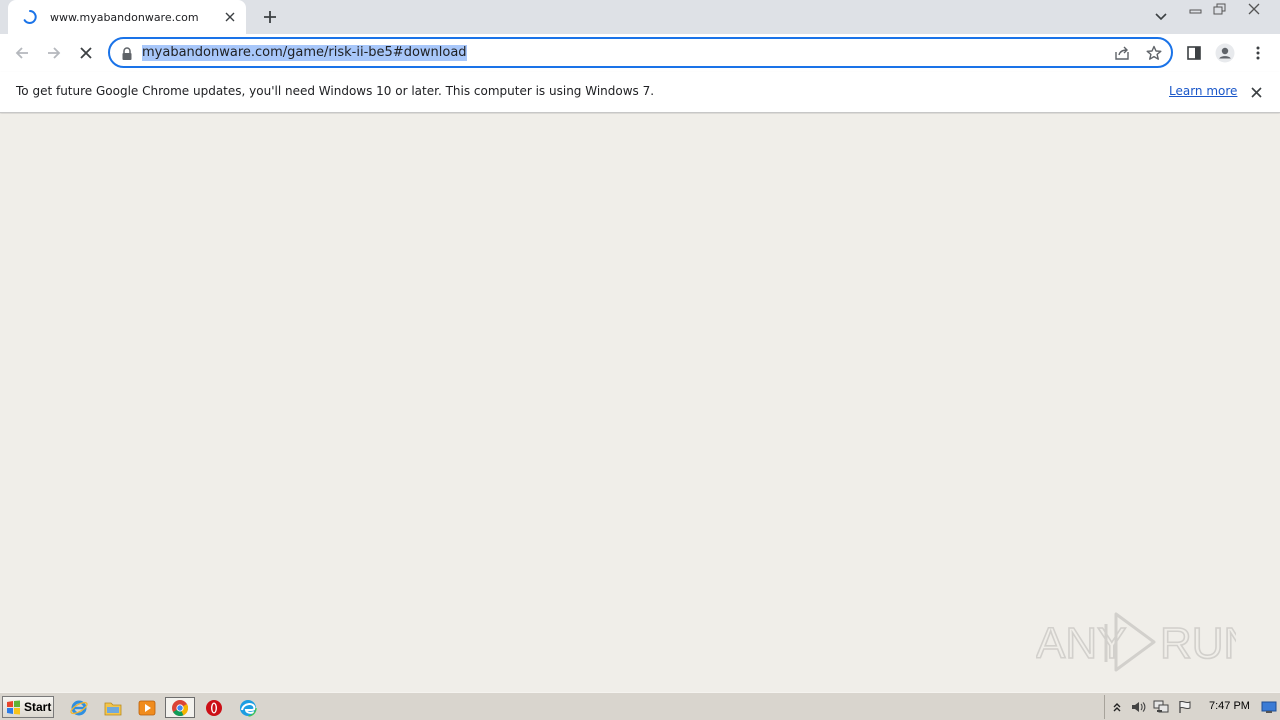 This screenshot has width=1280, height=720. I want to click on file-explorer-icon, so click(113, 707).